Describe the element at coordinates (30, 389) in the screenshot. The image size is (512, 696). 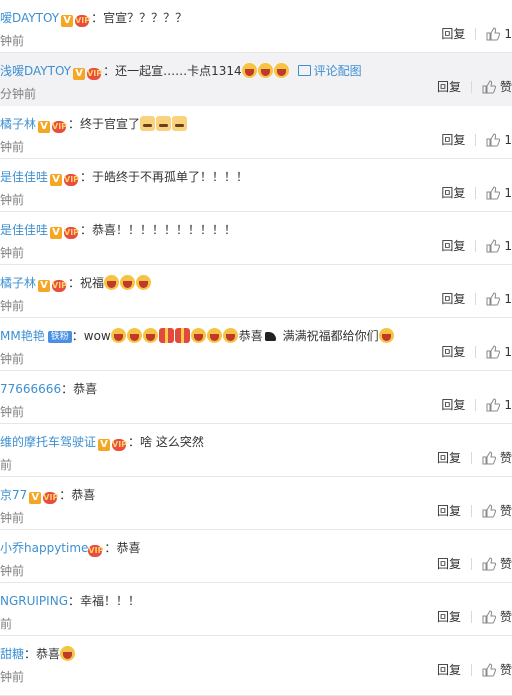
I see `comment-username: 77666666` at that location.